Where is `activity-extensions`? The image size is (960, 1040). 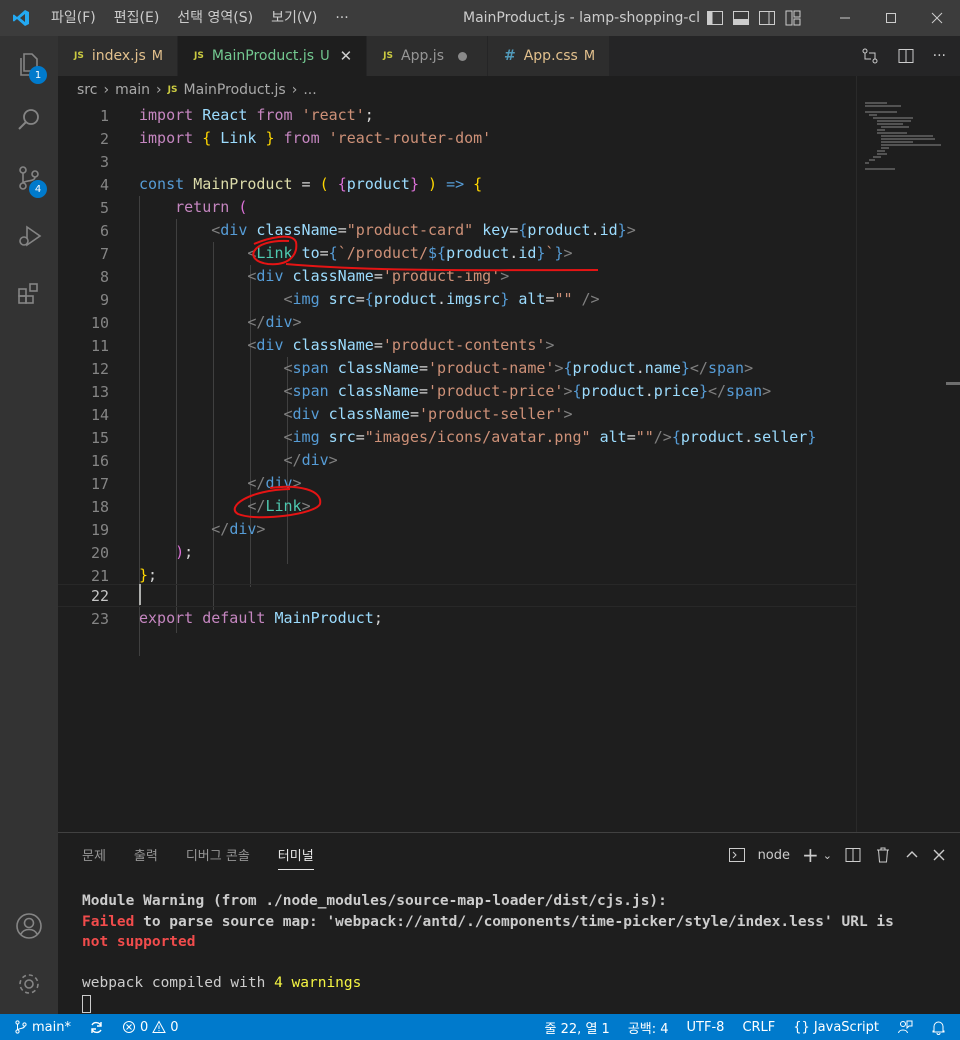 activity-extensions is located at coordinates (29, 294).